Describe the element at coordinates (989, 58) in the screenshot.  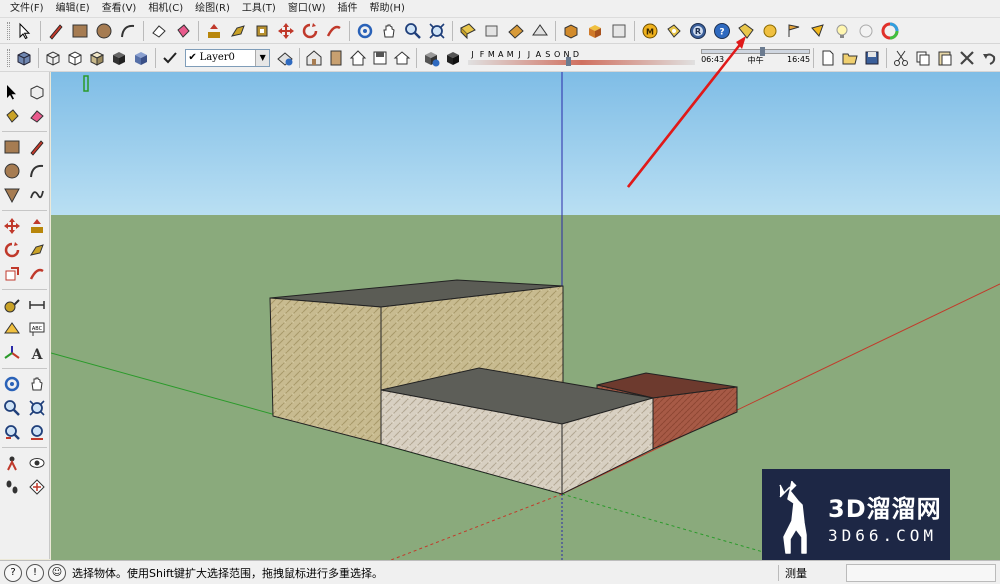
I see `undo-icon` at that location.